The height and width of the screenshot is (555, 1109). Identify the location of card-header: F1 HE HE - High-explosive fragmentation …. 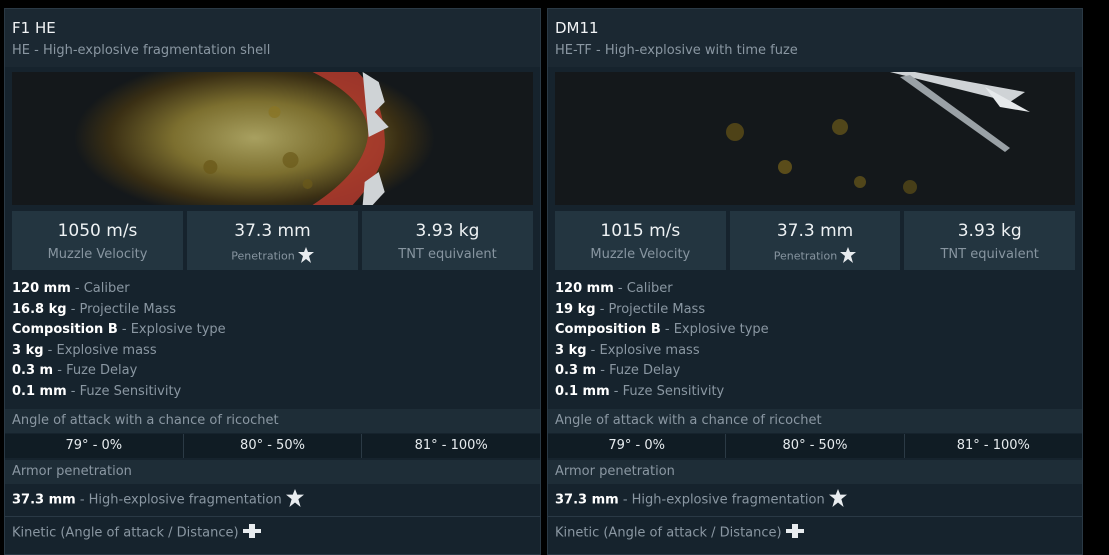
(272, 38).